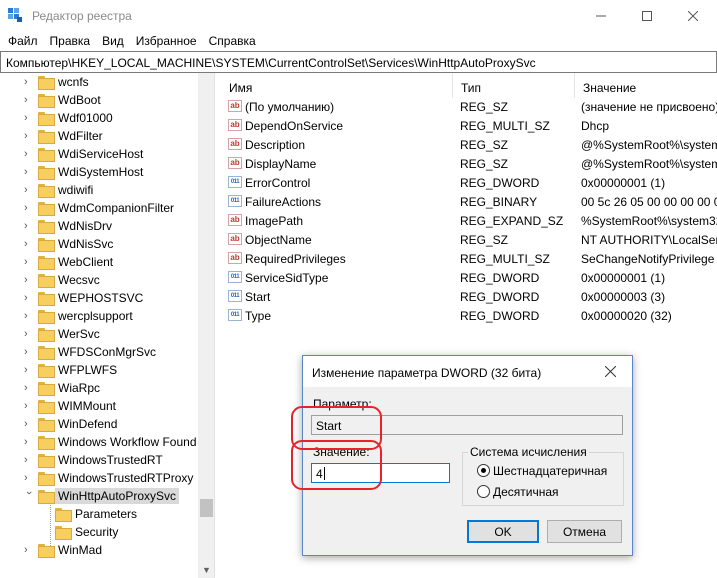  What do you see at coordinates (550, 471) in the screenshot?
I see `radio-hex-label: Шестнадцатеричная` at bounding box center [550, 471].